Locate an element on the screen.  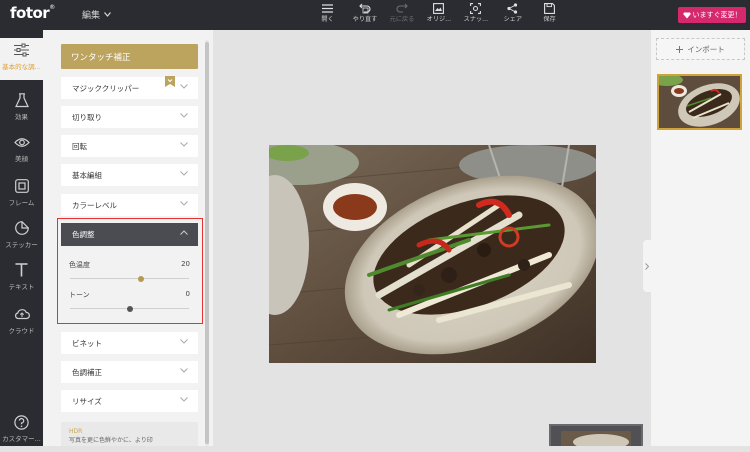
temperature-slider is located at coordinates (129, 278).